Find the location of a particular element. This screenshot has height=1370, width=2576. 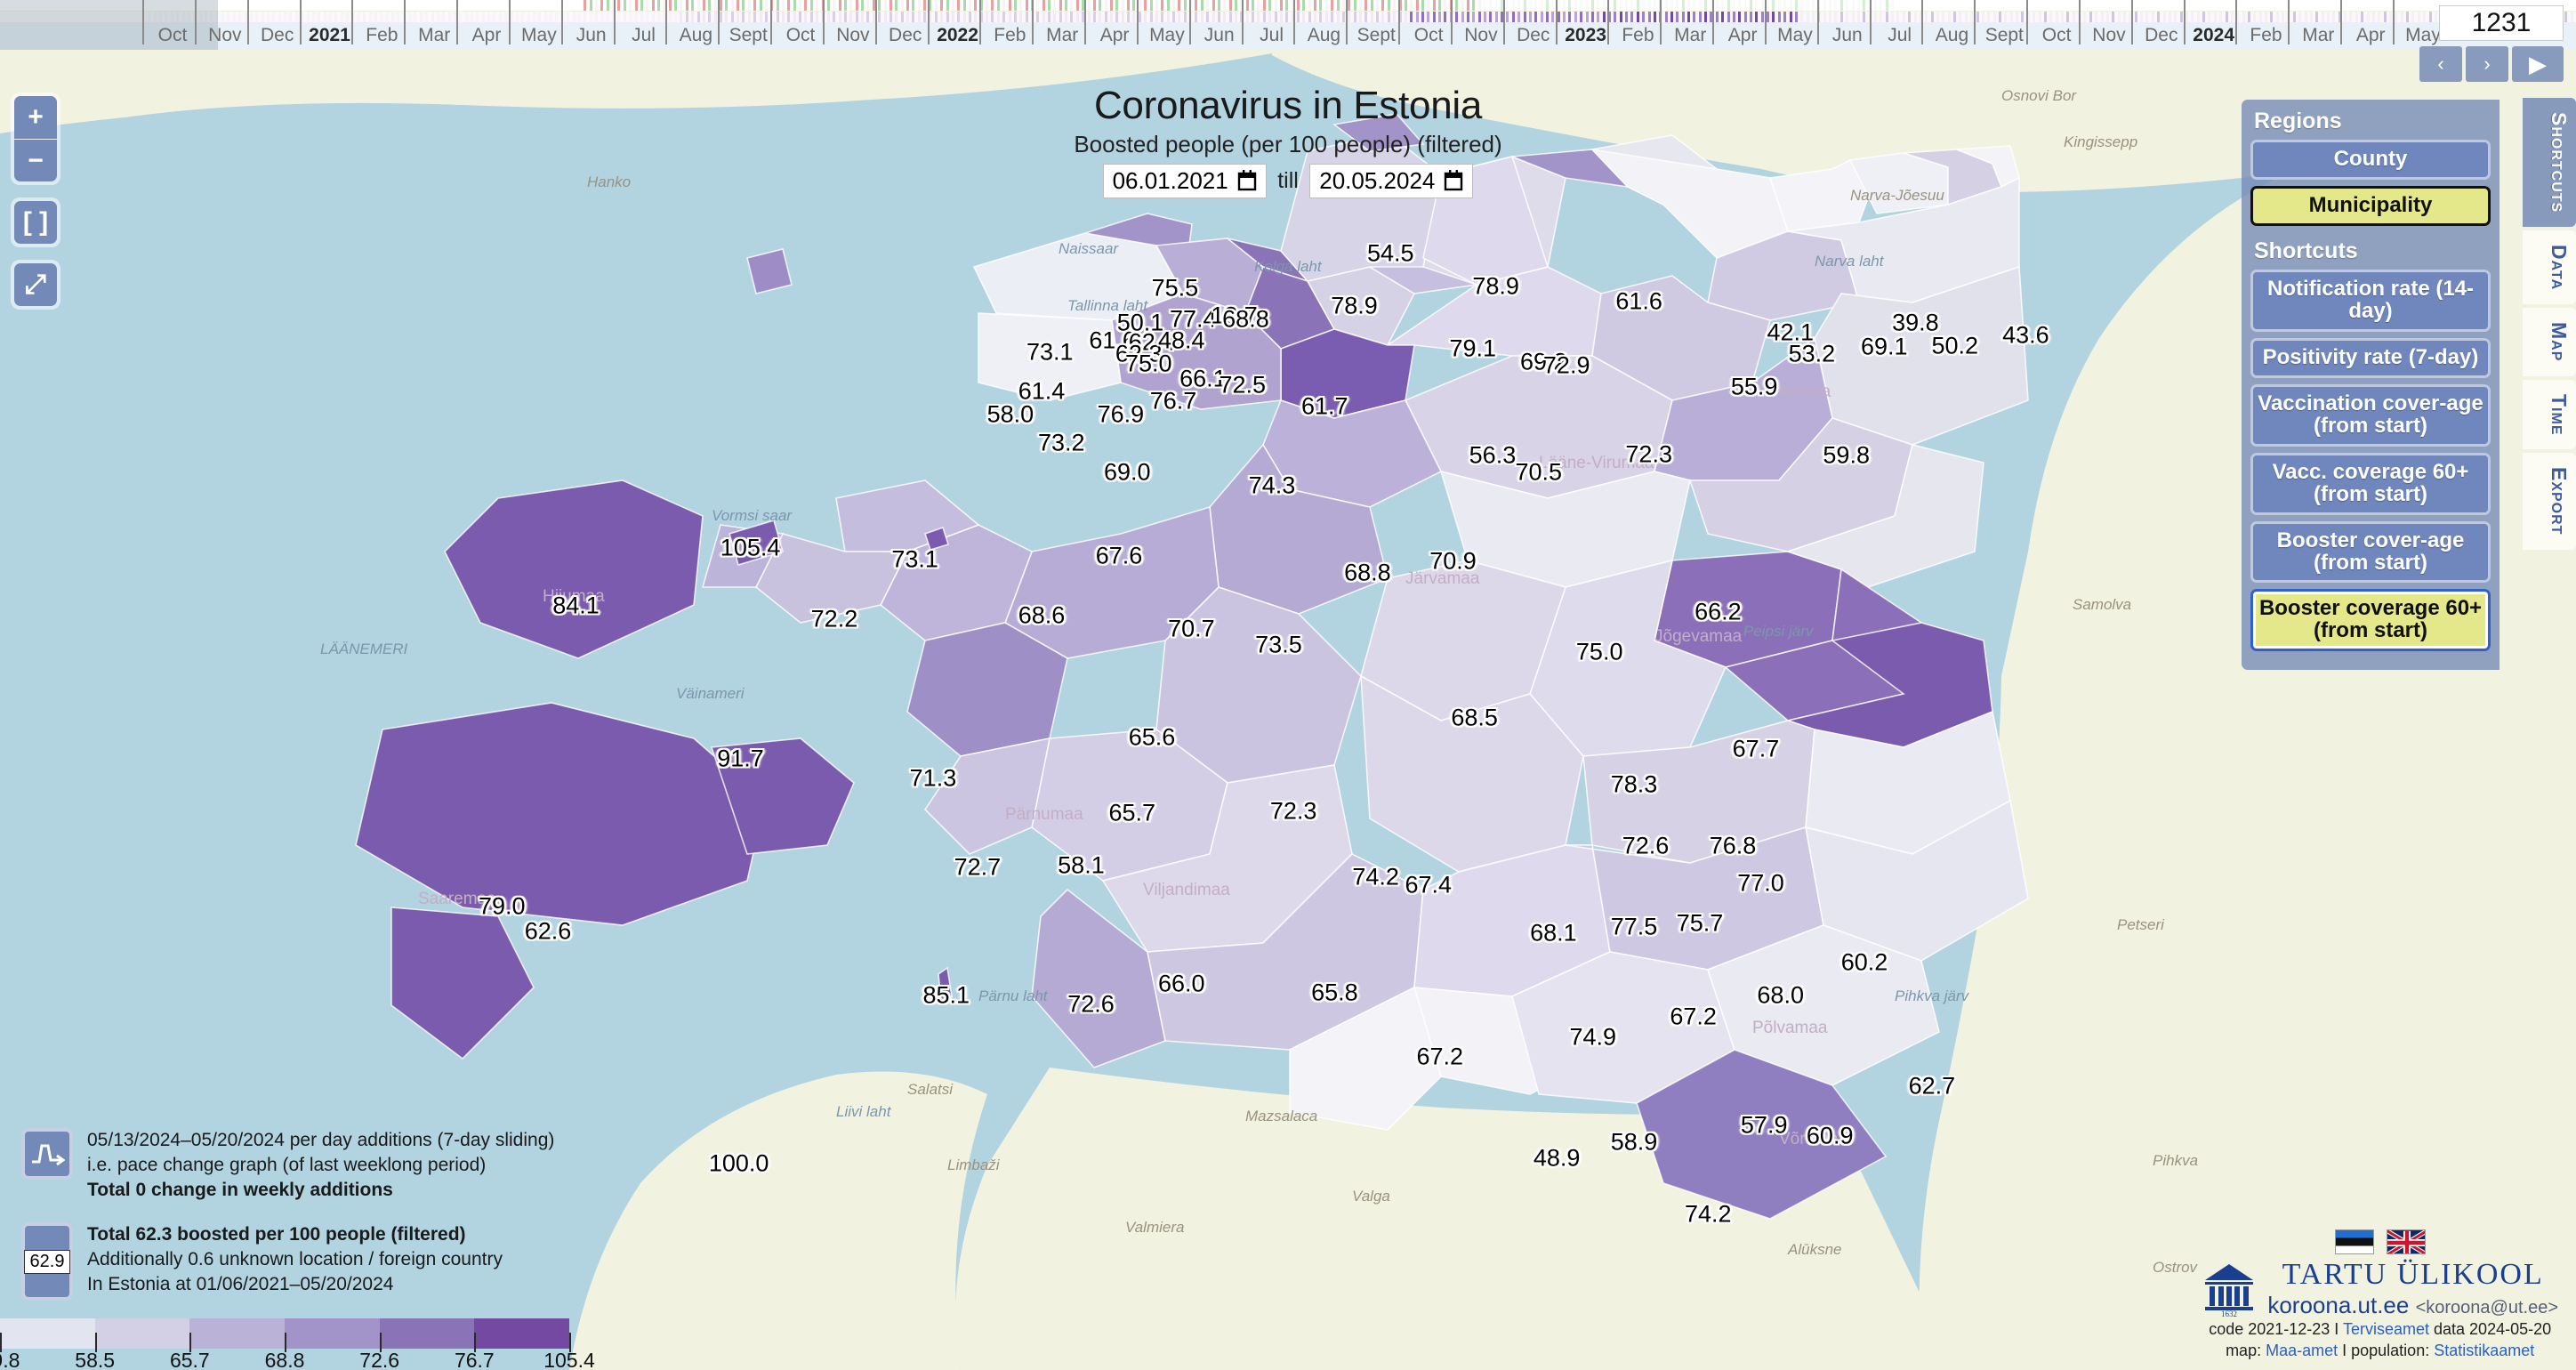

reset-bounds-group: [ ] is located at coordinates (35, 222).